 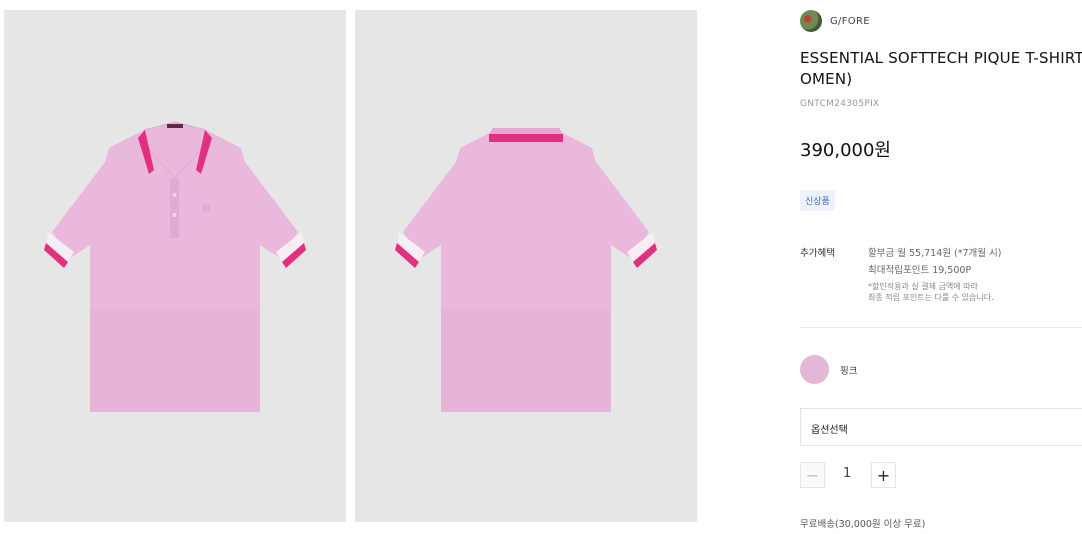 I want to click on quantity-value: 1, so click(x=847, y=473).